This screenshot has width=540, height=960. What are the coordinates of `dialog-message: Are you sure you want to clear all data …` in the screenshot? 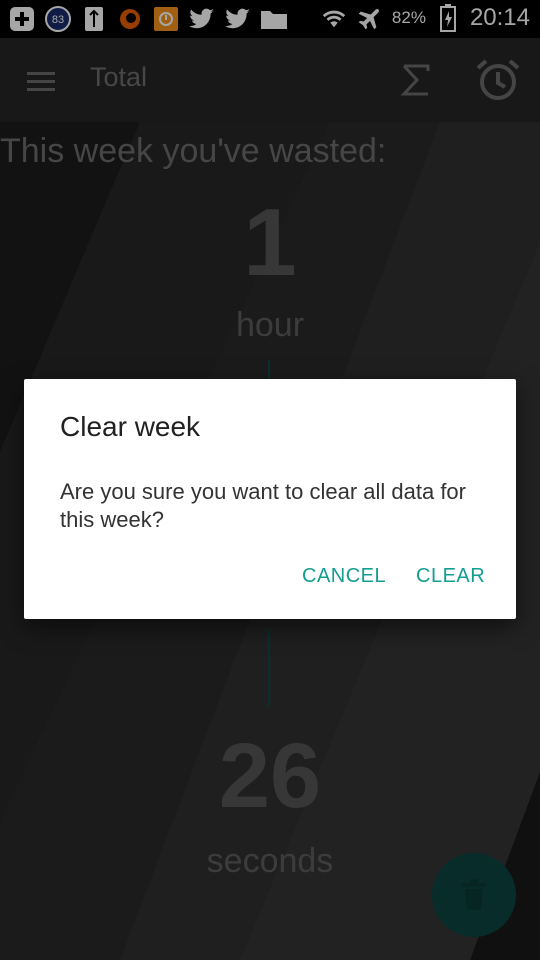 It's located at (263, 505).